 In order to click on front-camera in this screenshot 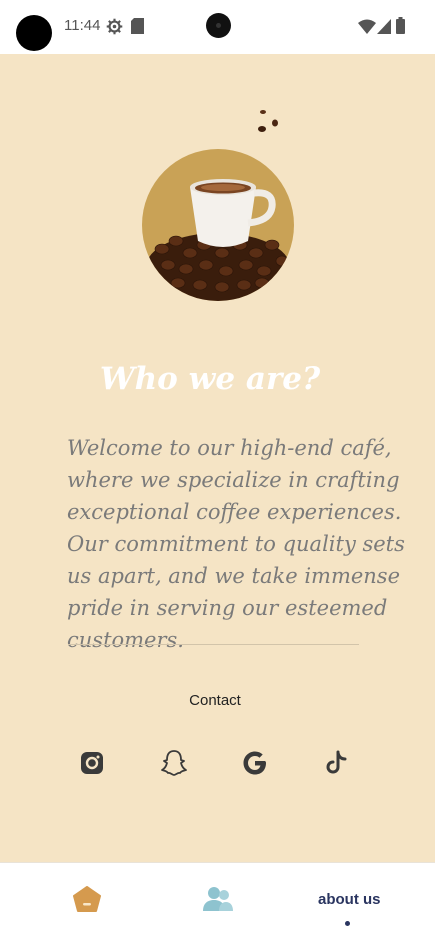, I will do `click(218, 25)`.